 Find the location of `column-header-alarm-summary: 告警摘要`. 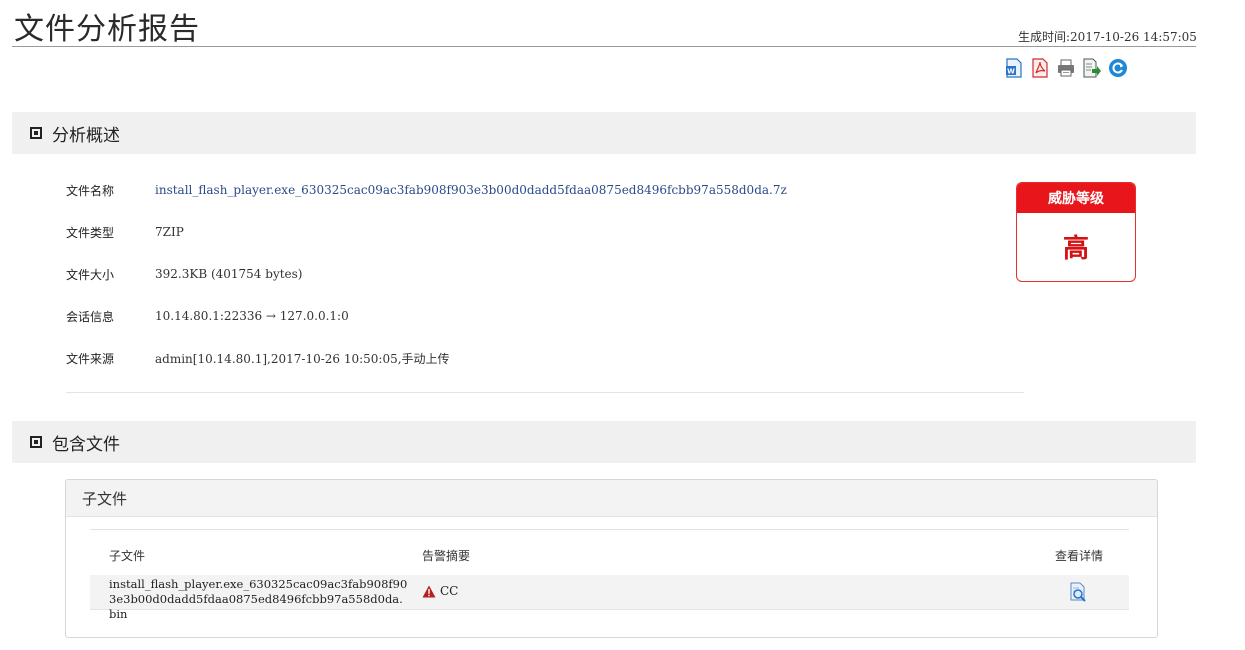

column-header-alarm-summary: 告警摘要 is located at coordinates (446, 556).